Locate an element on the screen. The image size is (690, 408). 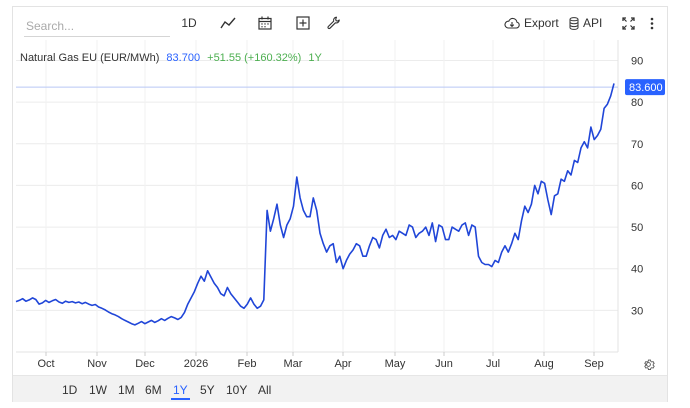
x-tick-label: Oct is located at coordinates (45, 364).